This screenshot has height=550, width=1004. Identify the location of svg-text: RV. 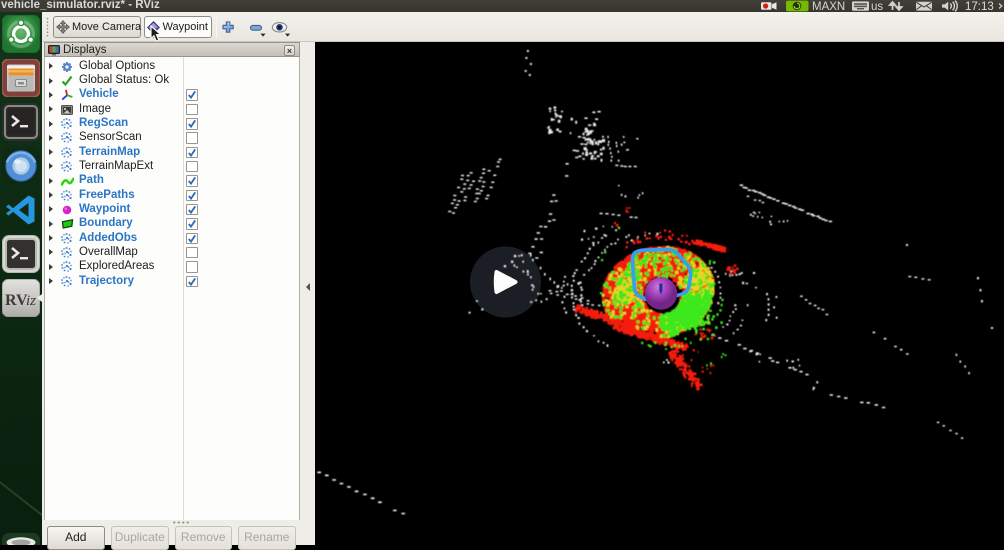
(16, 300).